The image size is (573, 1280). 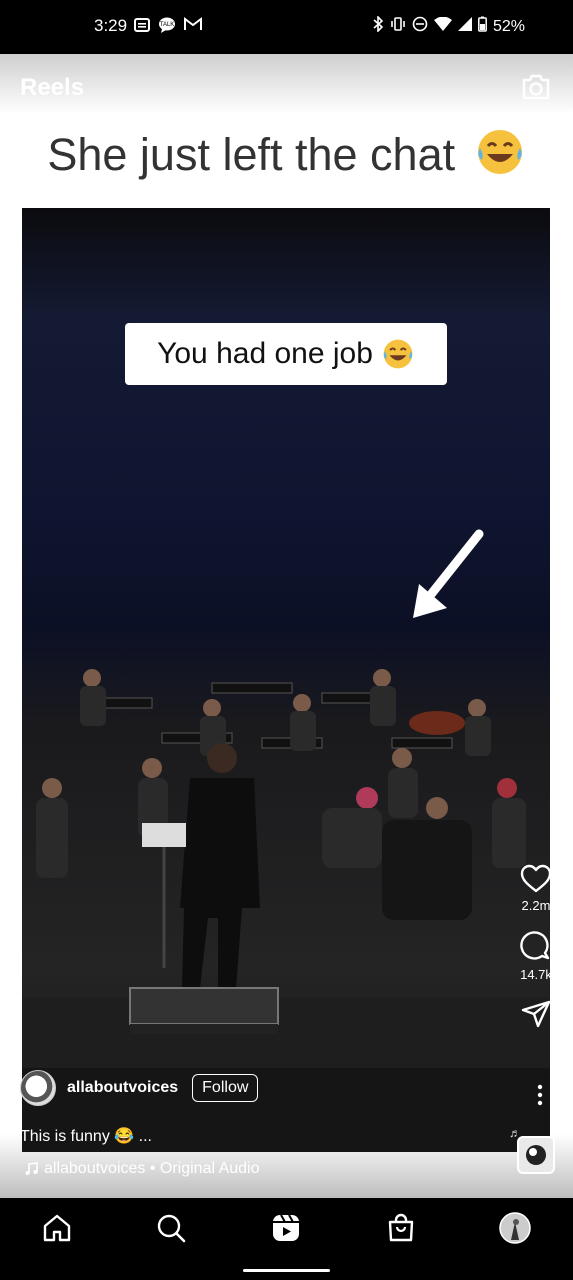 I want to click on battery-icon, so click(x=482, y=26).